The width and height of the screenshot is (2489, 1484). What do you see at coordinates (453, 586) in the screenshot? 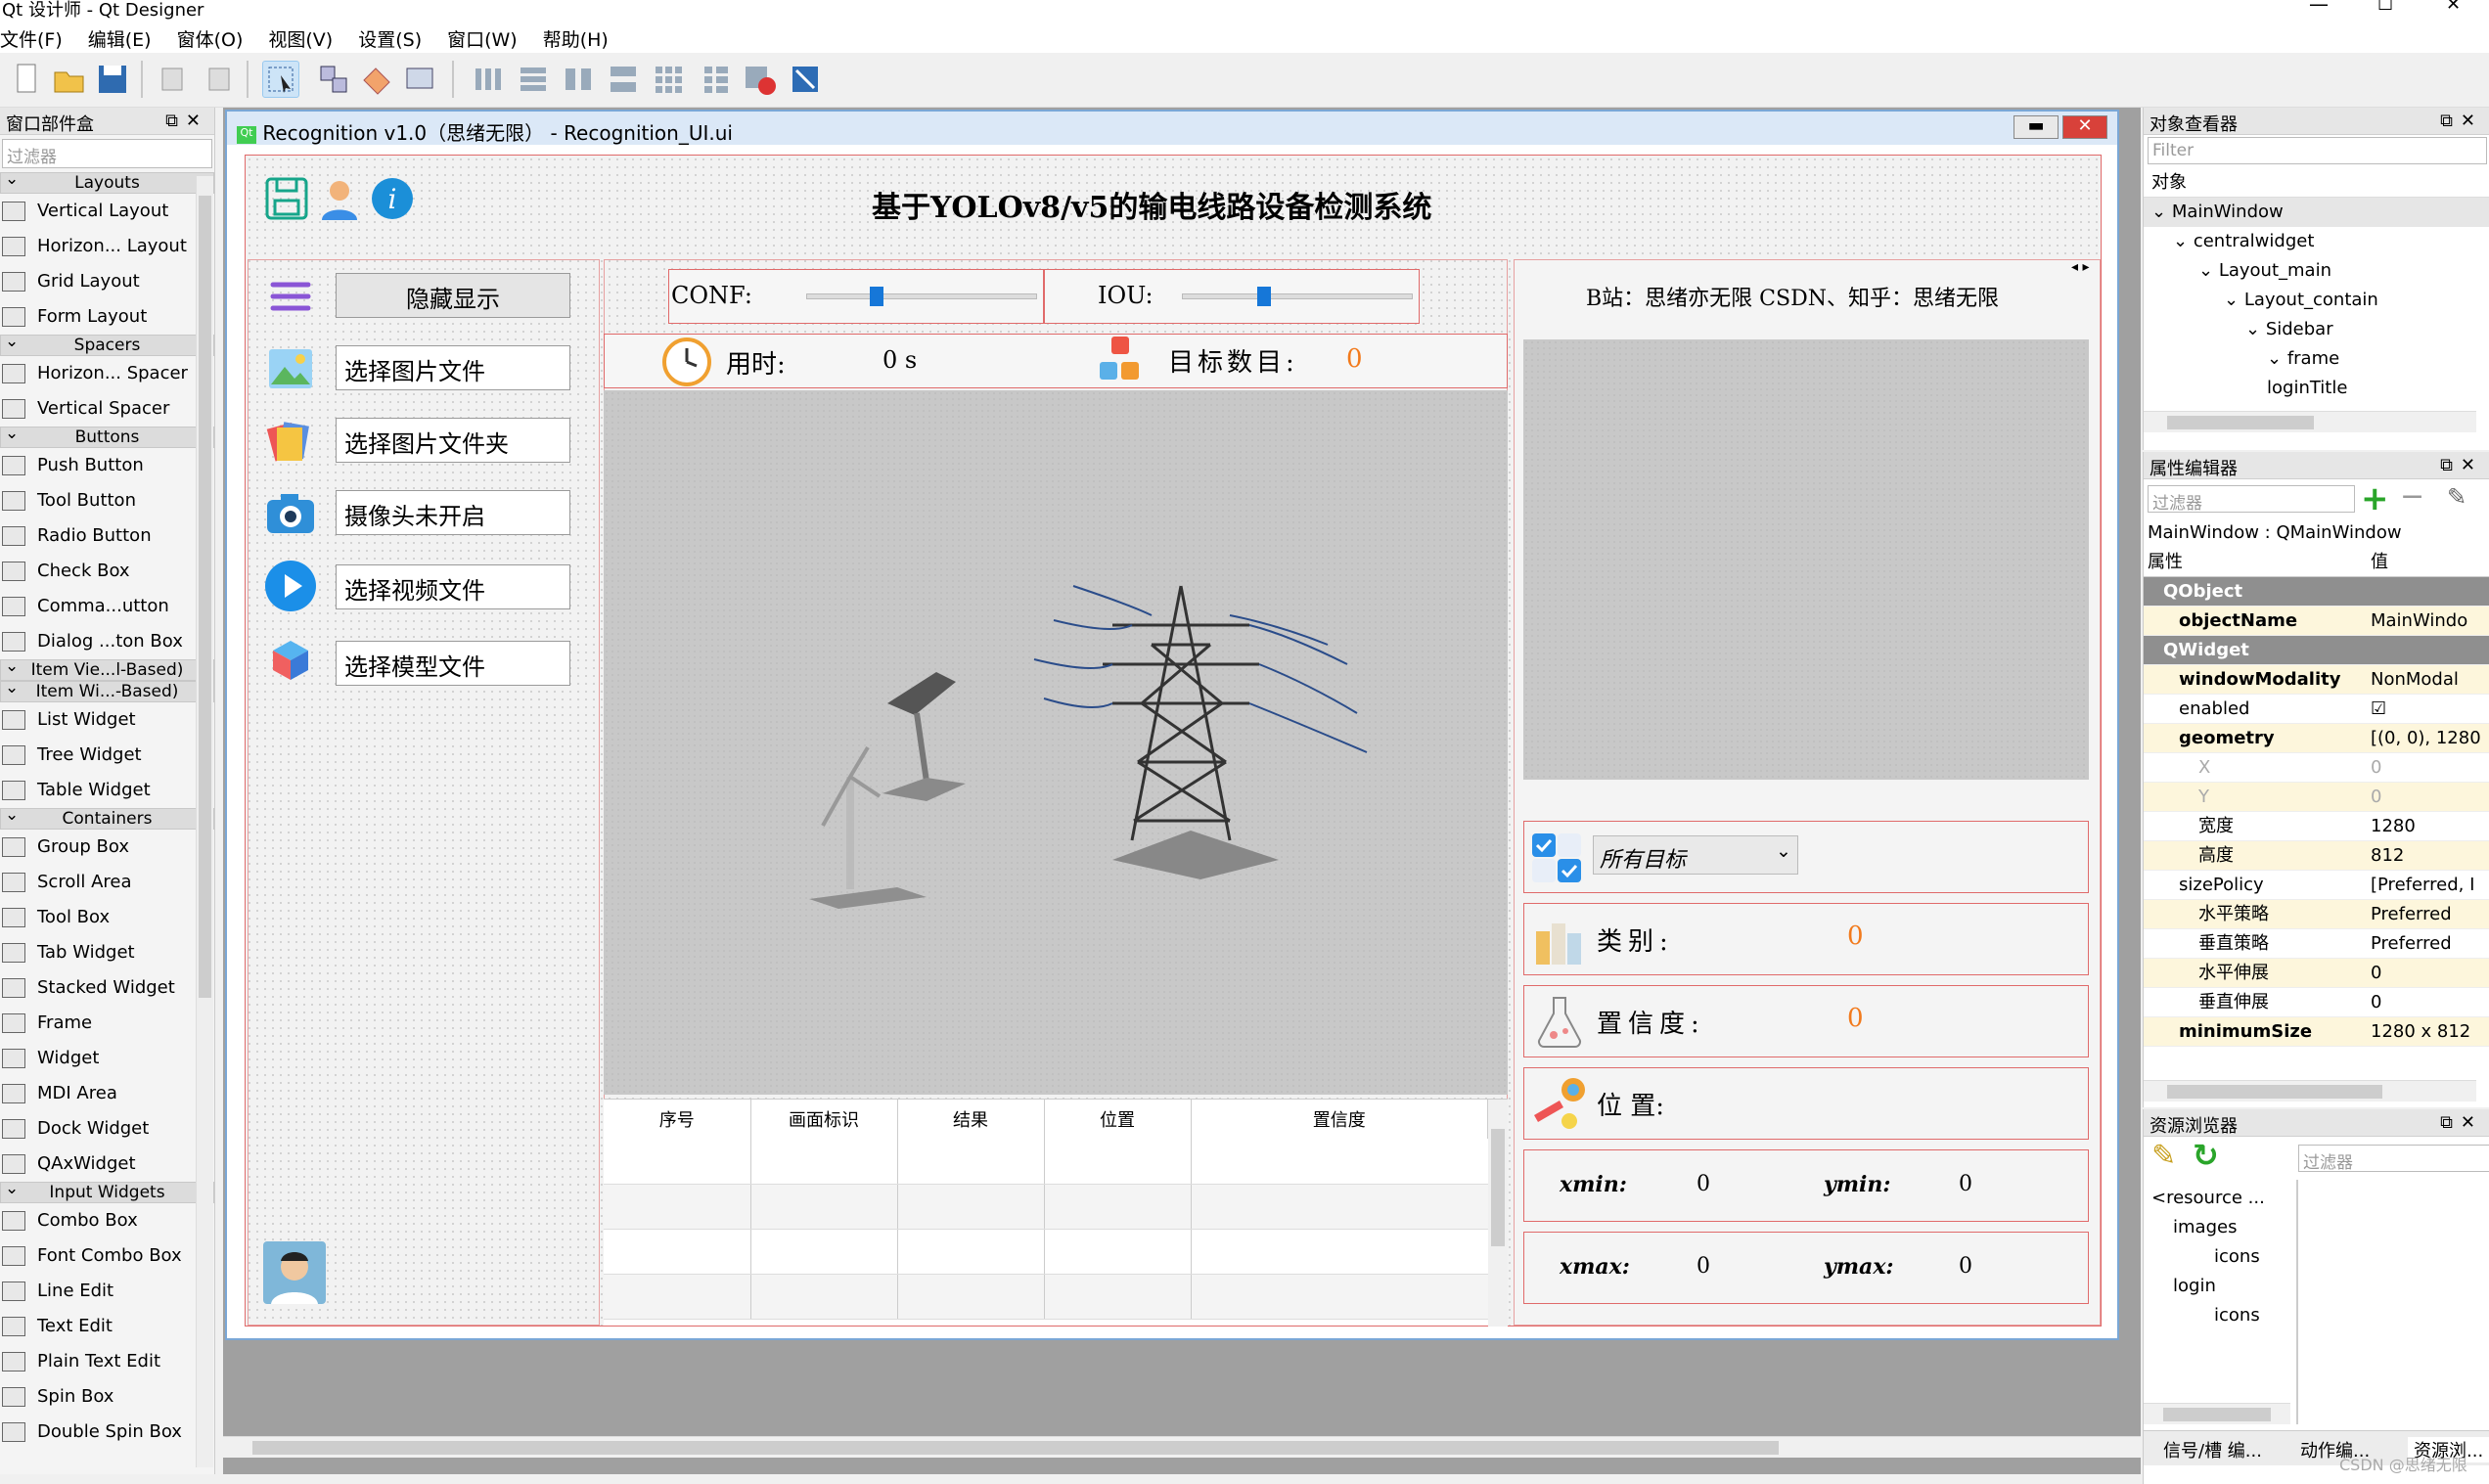
I see `select-video-button: 选择视频文件` at bounding box center [453, 586].